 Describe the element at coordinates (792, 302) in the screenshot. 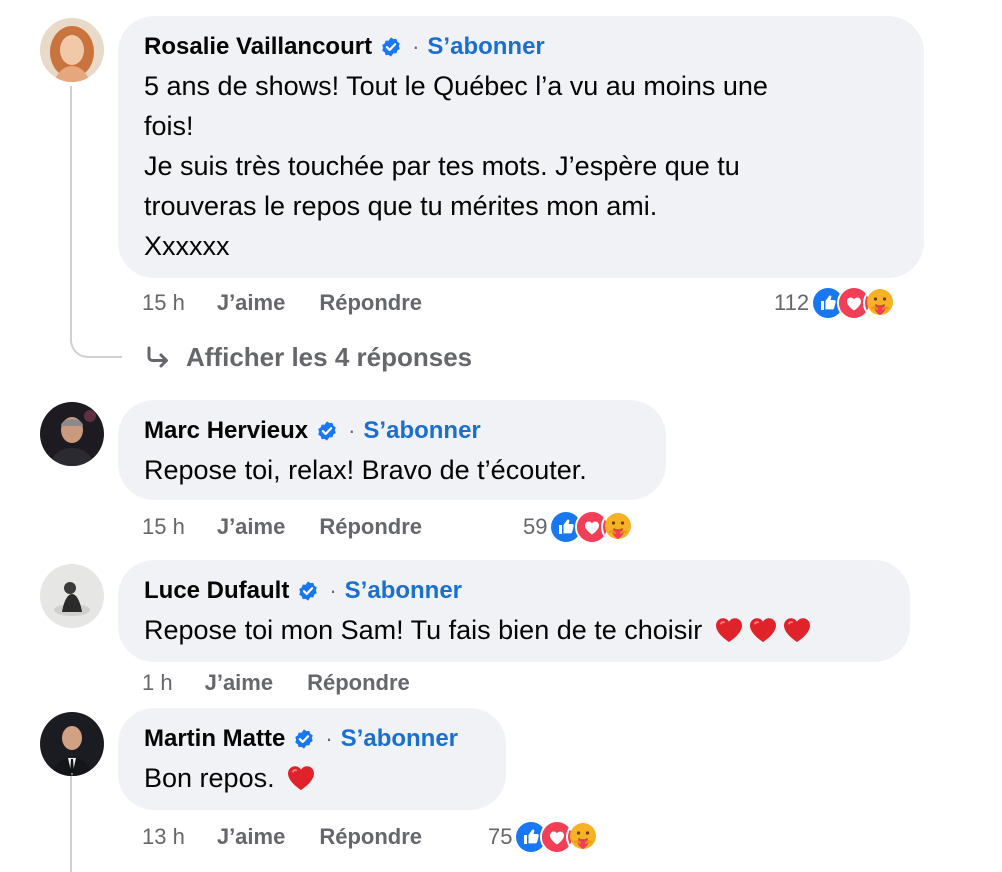

I see `reaction-count: 112` at that location.